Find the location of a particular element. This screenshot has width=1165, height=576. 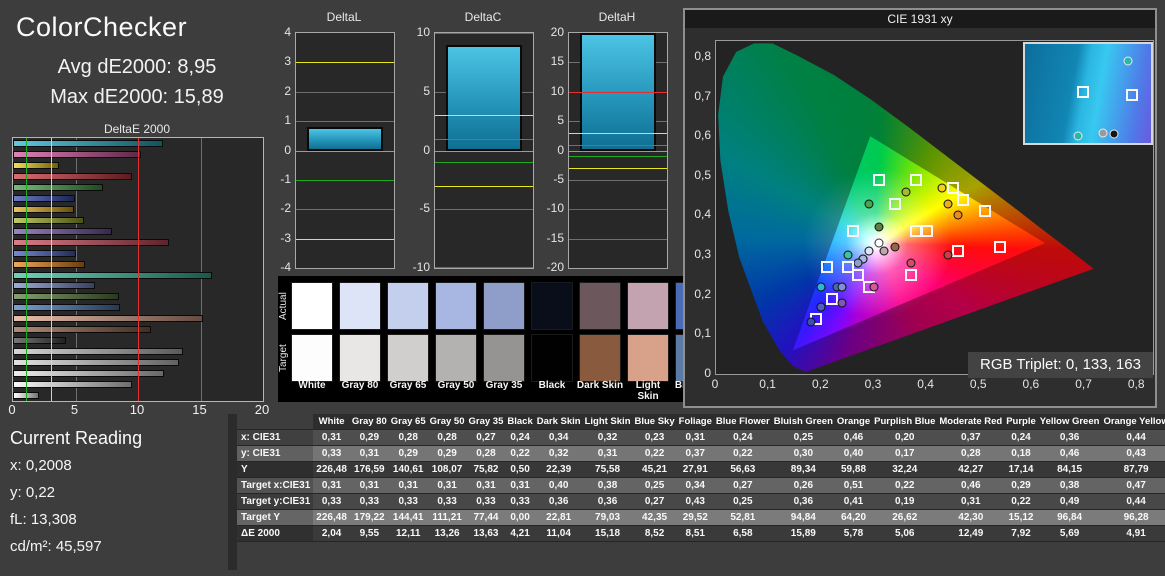

deltal-y-axis: 4 3 2 1 0 -1 -2 -3 -4 is located at coordinates (279, 137).